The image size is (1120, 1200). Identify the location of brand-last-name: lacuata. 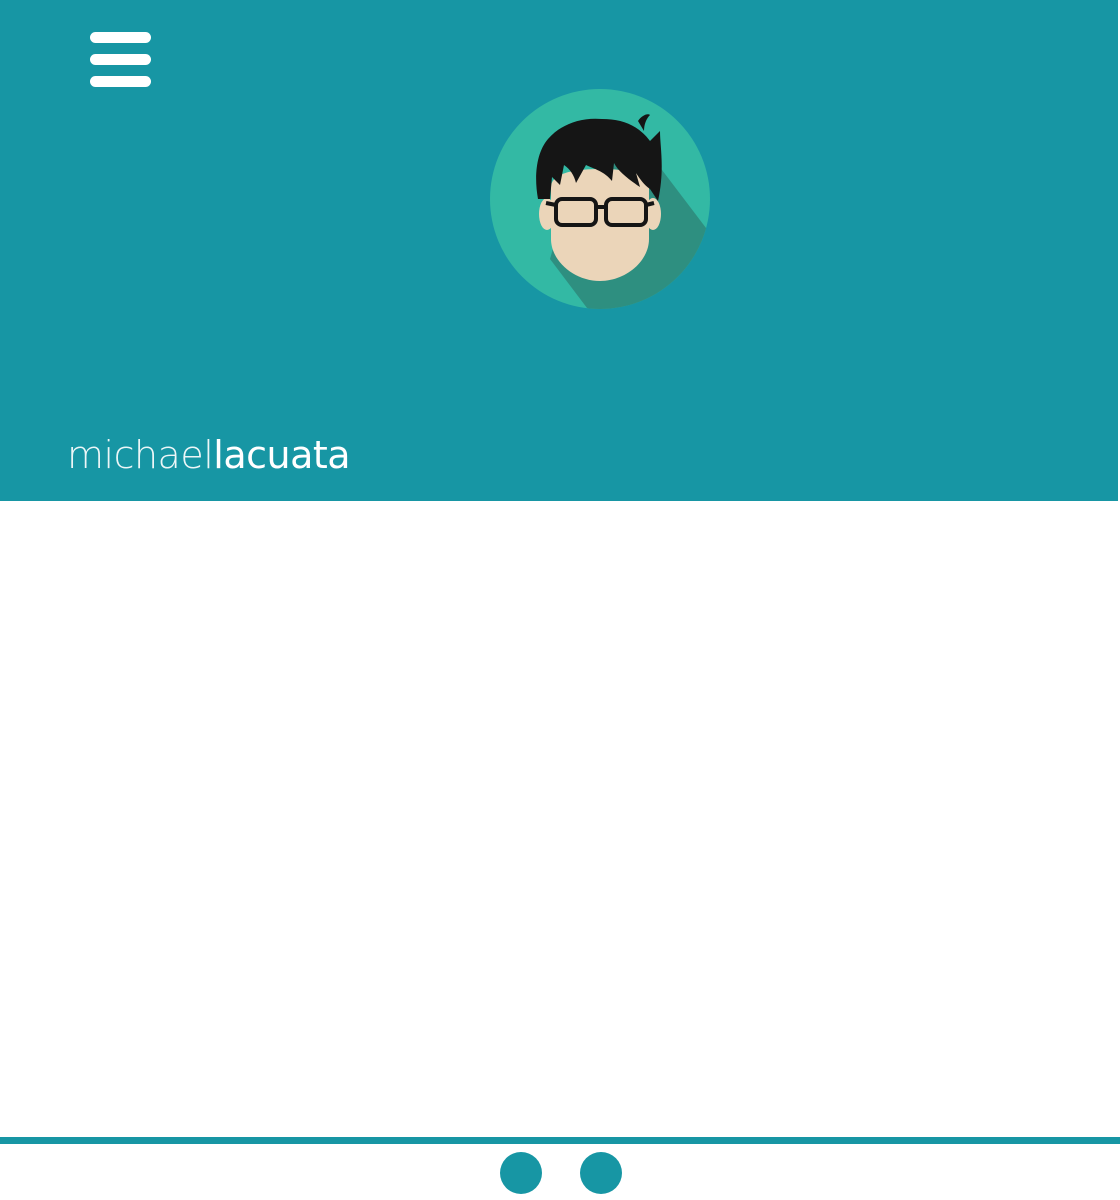
(282, 455).